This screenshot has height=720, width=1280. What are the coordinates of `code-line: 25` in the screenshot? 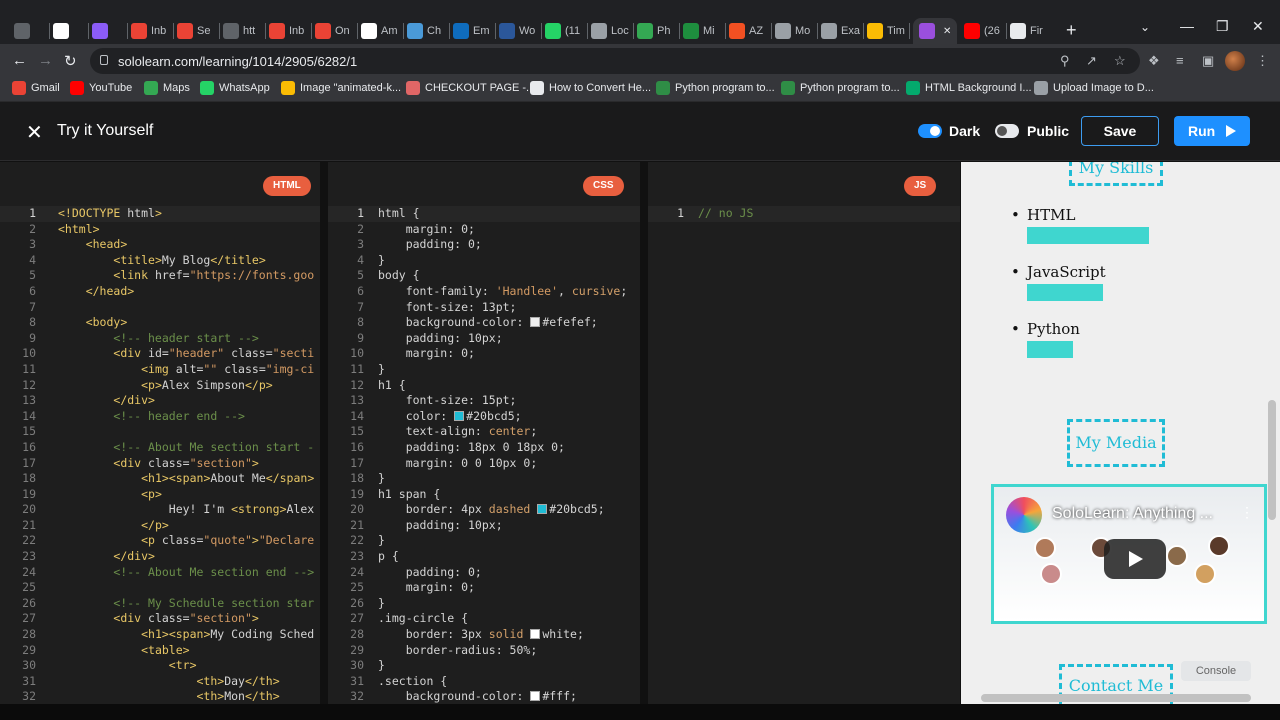 It's located at (160, 588).